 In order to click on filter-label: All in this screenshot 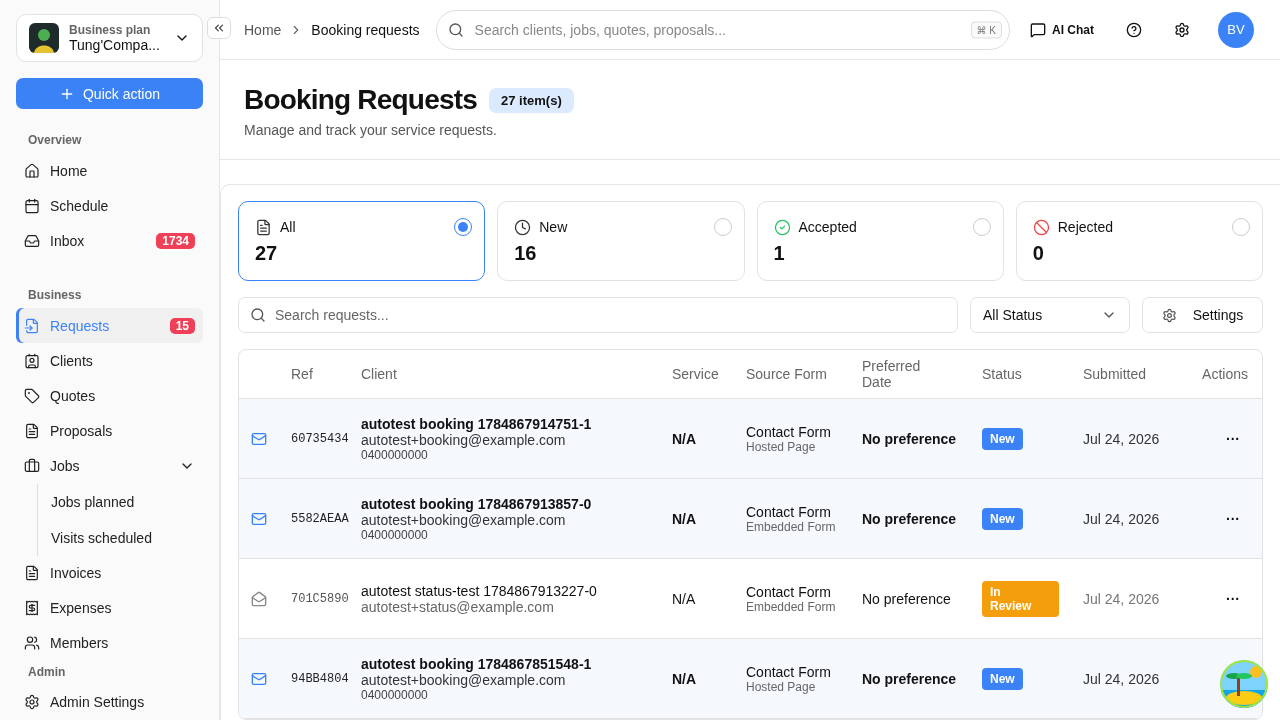, I will do `click(288, 227)`.